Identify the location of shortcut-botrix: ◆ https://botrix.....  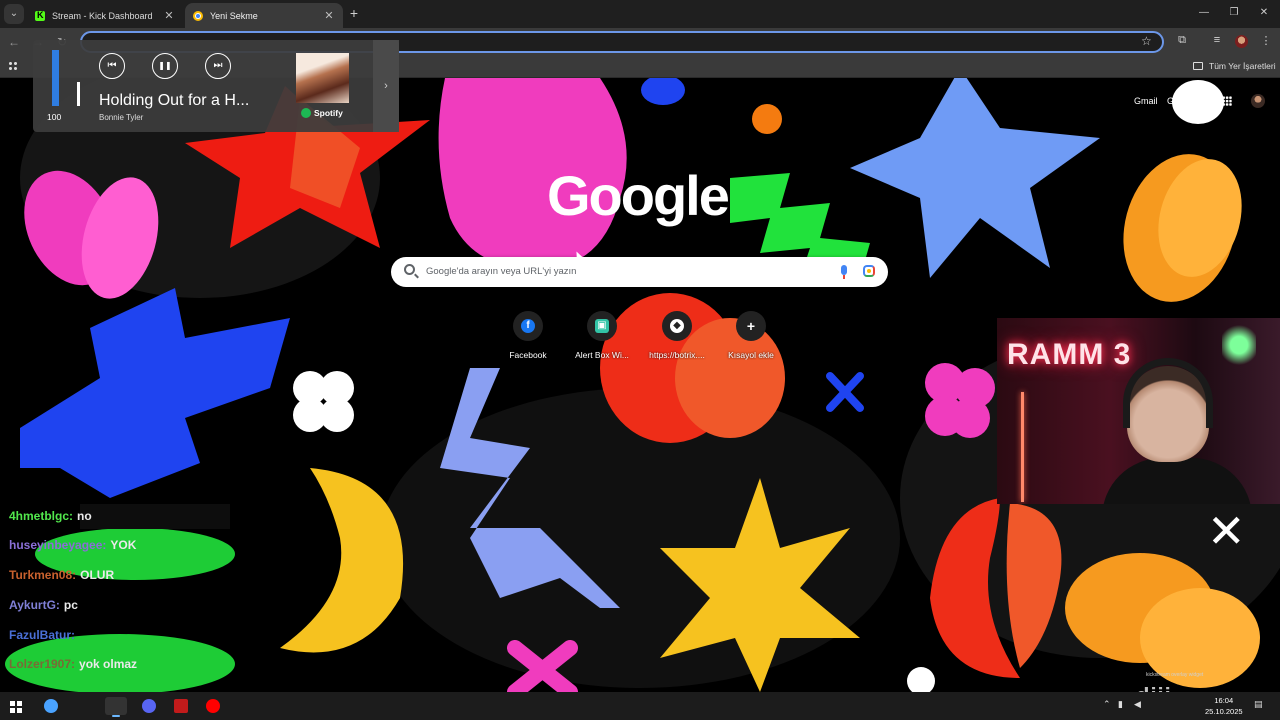
(677, 335).